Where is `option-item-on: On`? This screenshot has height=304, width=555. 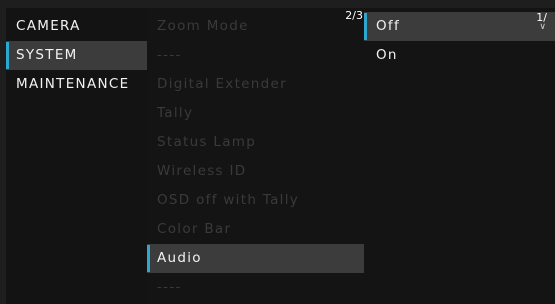
option-item-on: On is located at coordinates (459, 55).